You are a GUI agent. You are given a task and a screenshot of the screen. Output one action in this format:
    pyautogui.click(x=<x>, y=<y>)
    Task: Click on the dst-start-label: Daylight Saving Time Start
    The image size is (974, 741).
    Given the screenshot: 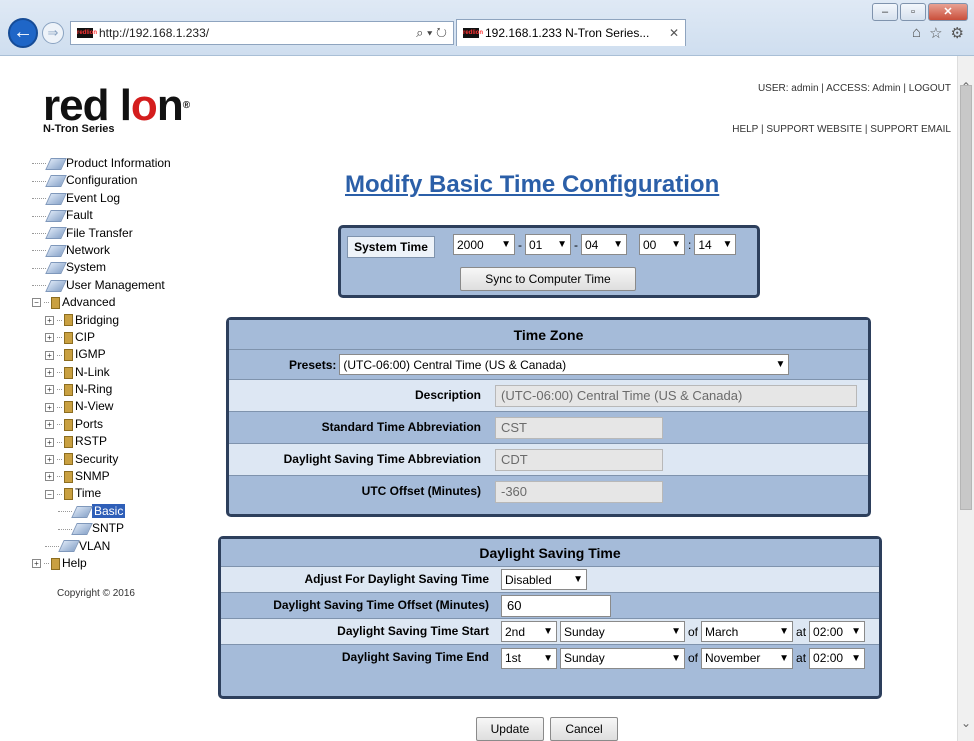 What is the action you would take?
    pyautogui.click(x=358, y=631)
    